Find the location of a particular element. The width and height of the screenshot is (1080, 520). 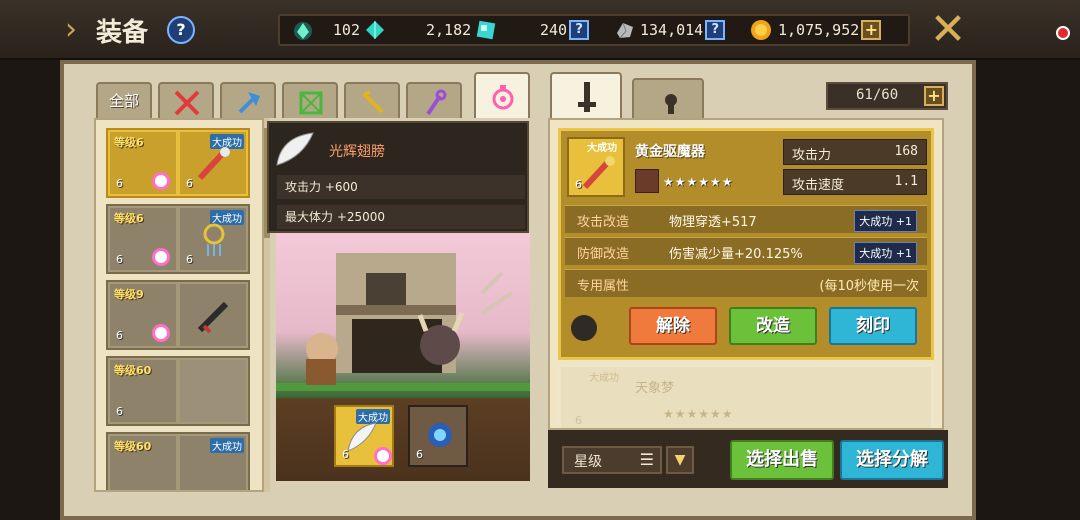

item-name: 天象梦 is located at coordinates (655, 388).